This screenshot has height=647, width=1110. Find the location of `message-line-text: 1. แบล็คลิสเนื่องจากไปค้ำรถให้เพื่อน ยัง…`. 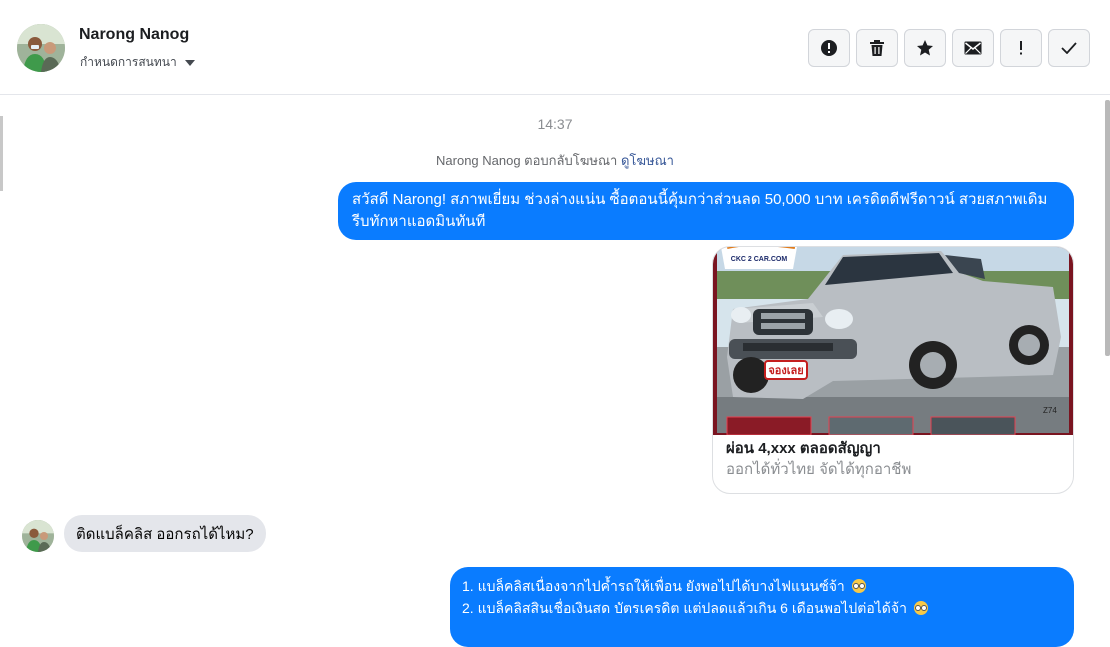

message-line-text: 1. แบล็คลิสเนื่องจากไปค้ำรถให้เพื่อน ยัง… is located at coordinates (653, 586).